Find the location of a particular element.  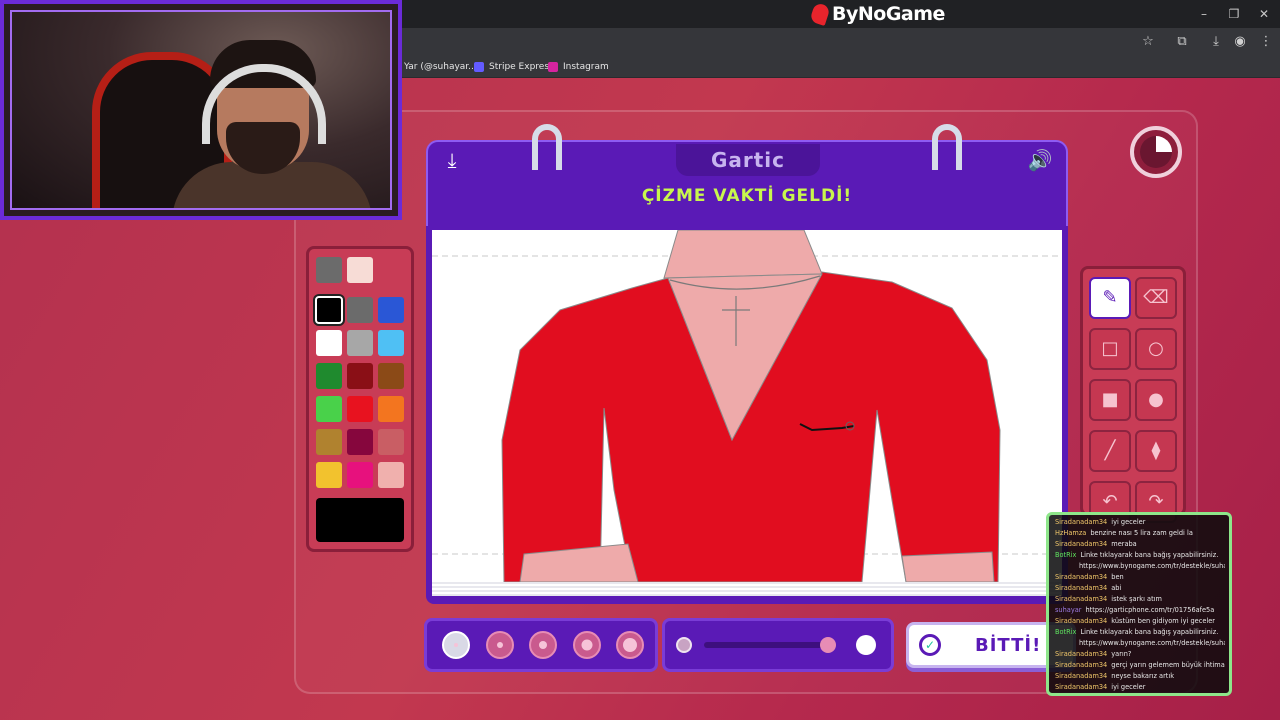

chat-text: meraba is located at coordinates (1124, 544).